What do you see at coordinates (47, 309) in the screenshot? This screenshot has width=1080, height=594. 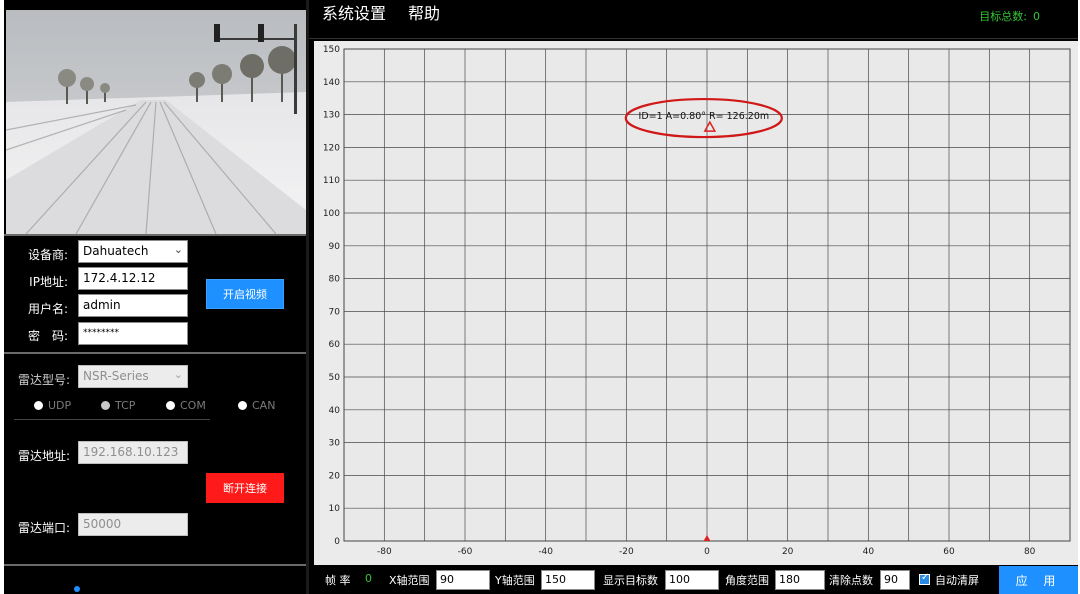 I see `username-label: 用户名:` at bounding box center [47, 309].